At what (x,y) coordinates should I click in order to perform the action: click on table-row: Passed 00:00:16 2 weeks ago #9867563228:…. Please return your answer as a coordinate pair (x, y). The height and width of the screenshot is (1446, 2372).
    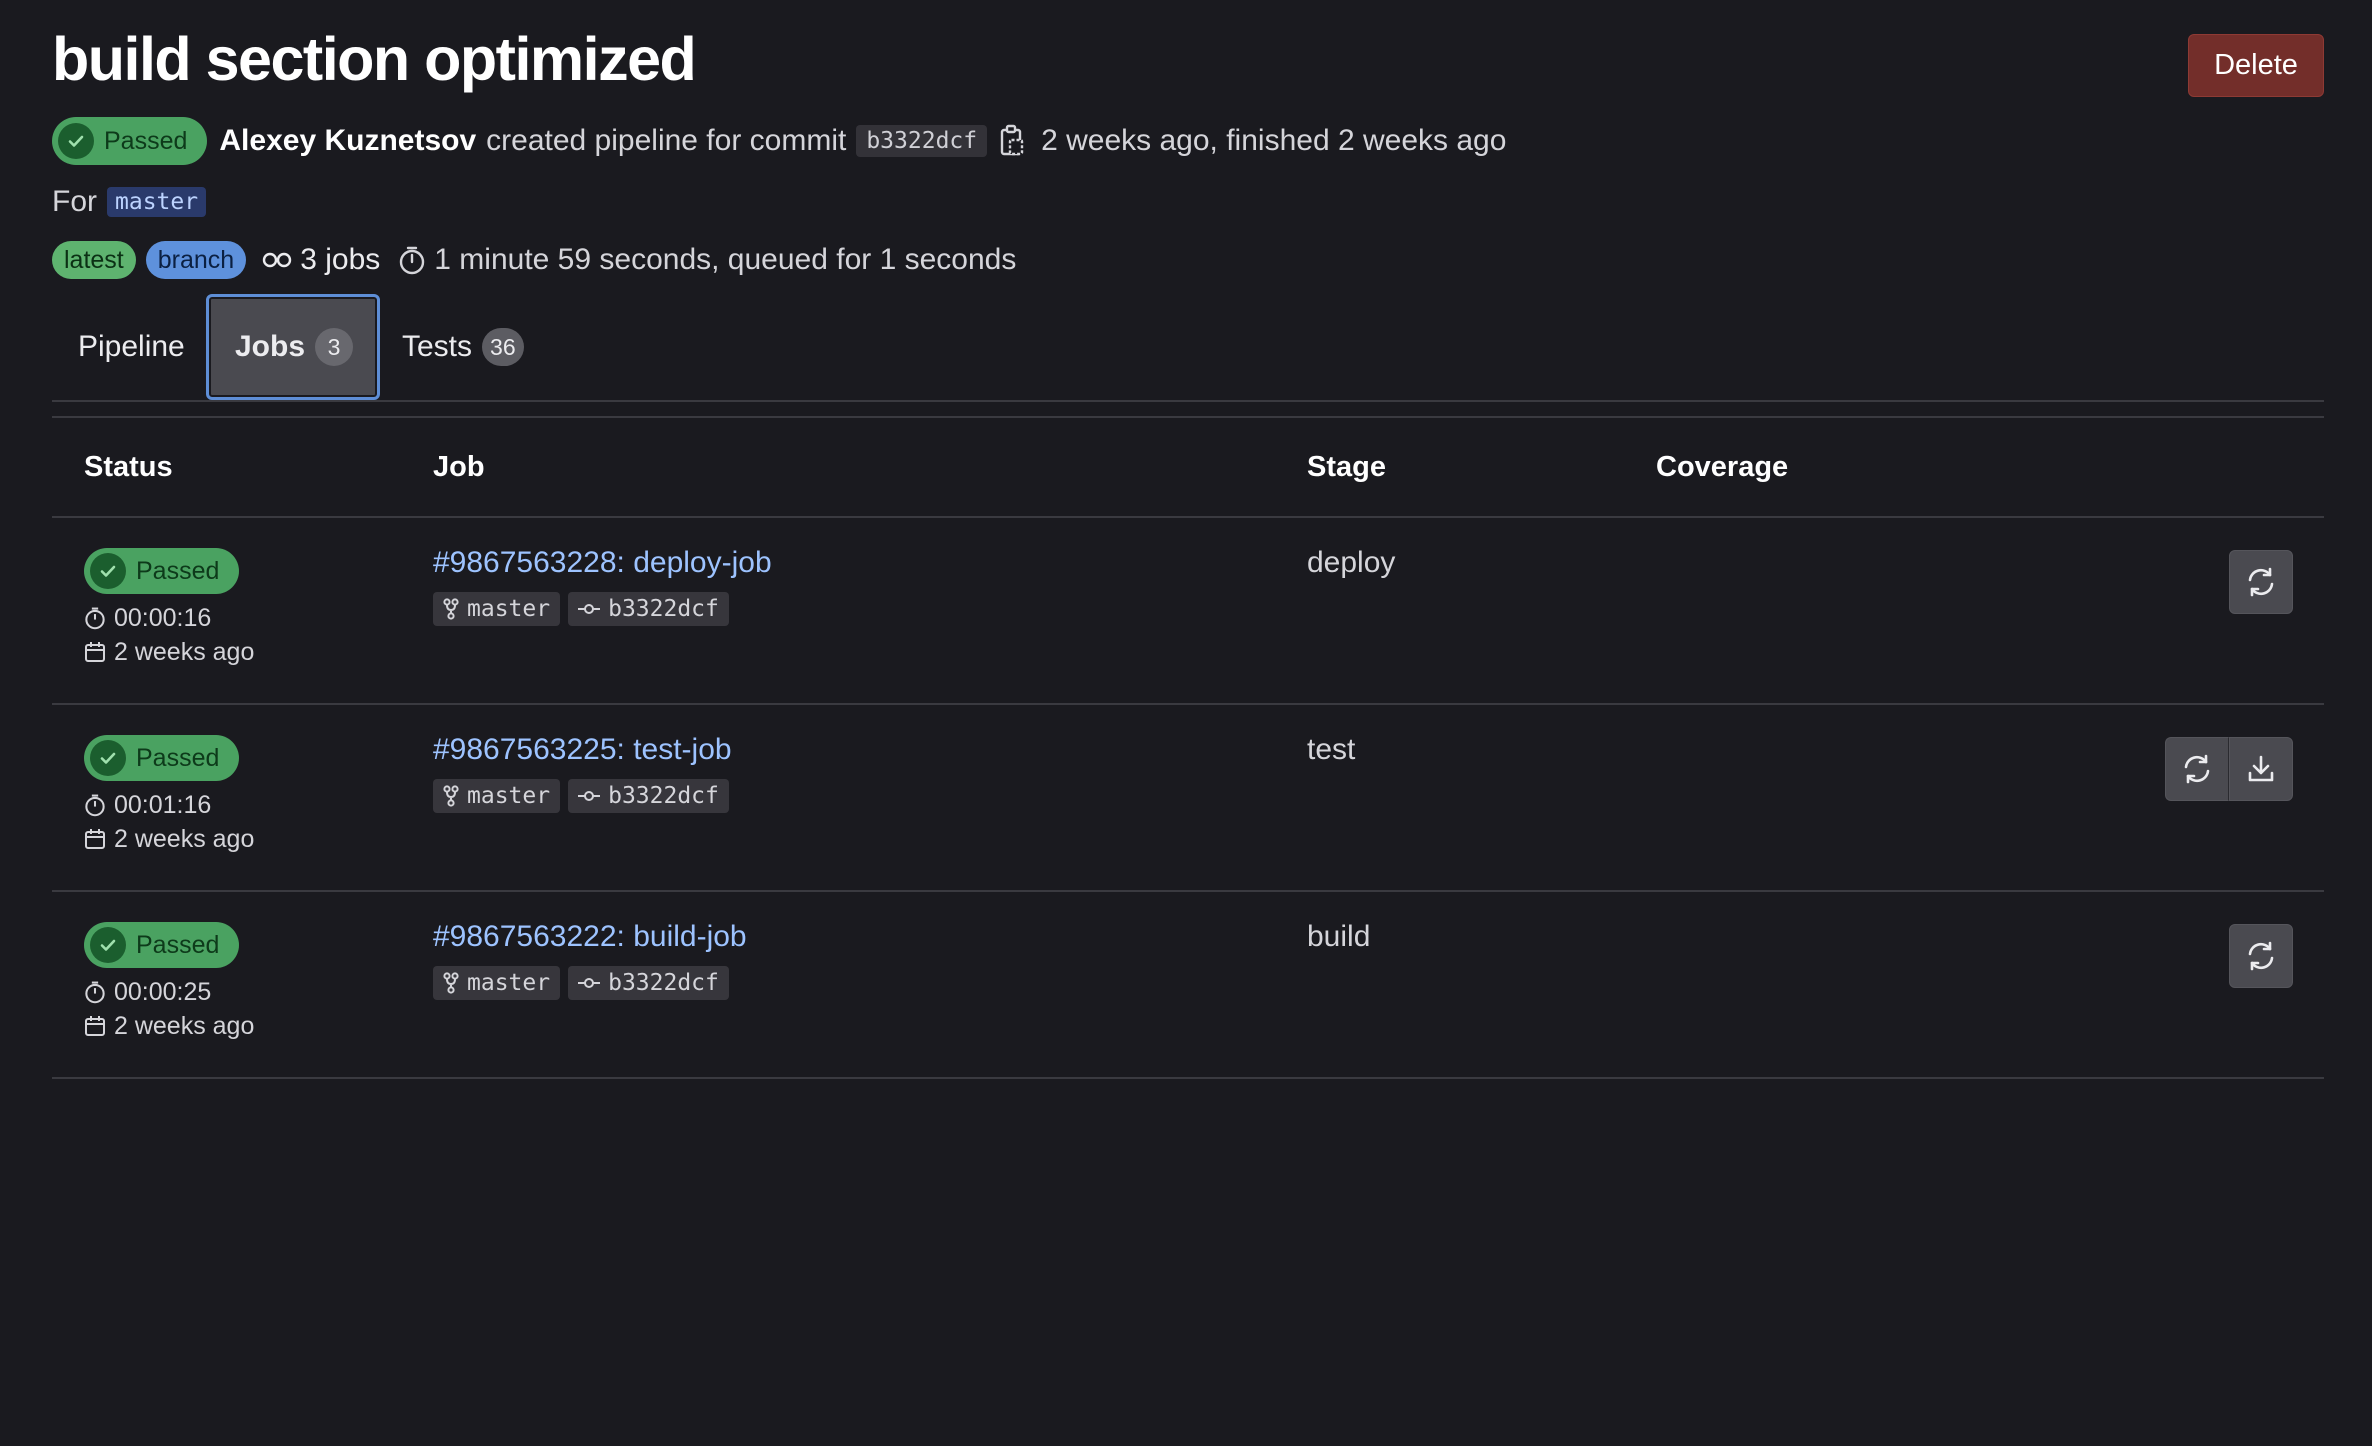
    Looking at the image, I should click on (1188, 611).